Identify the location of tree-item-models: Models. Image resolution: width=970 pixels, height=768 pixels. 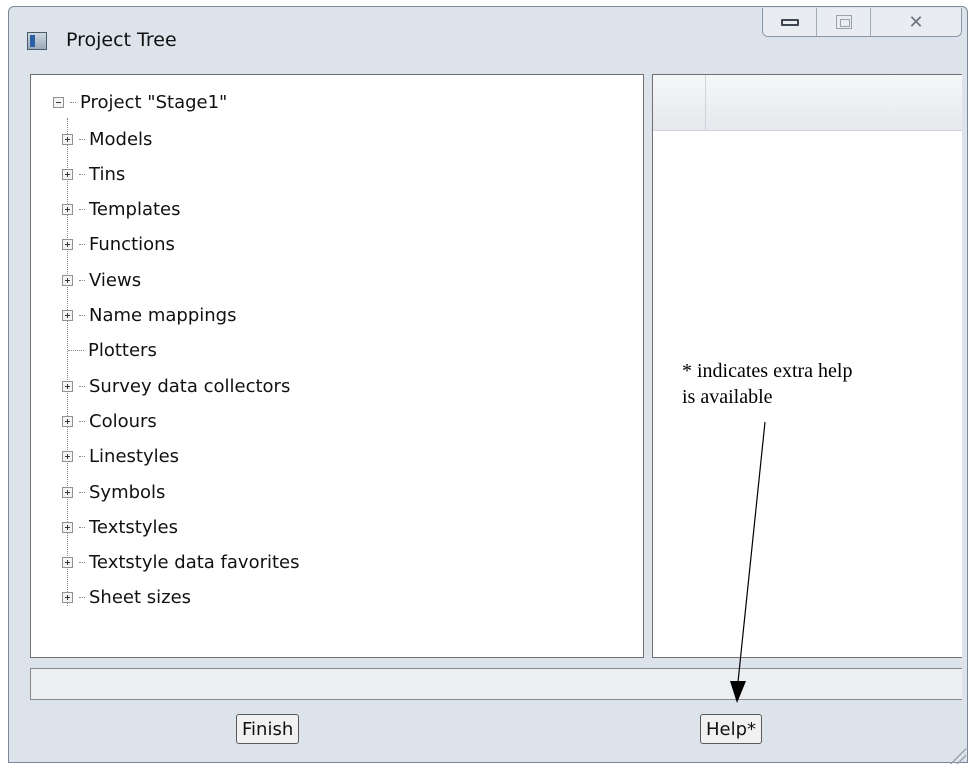
(107, 139).